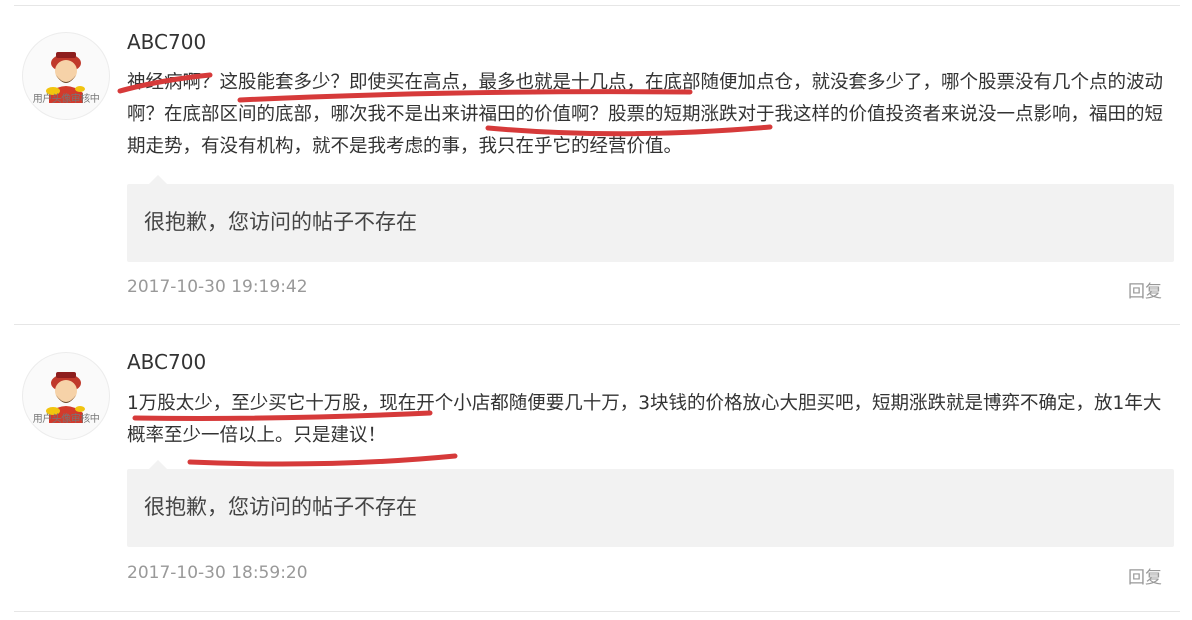  Describe the element at coordinates (322, 460) in the screenshot. I see `red-underline-mark` at that location.